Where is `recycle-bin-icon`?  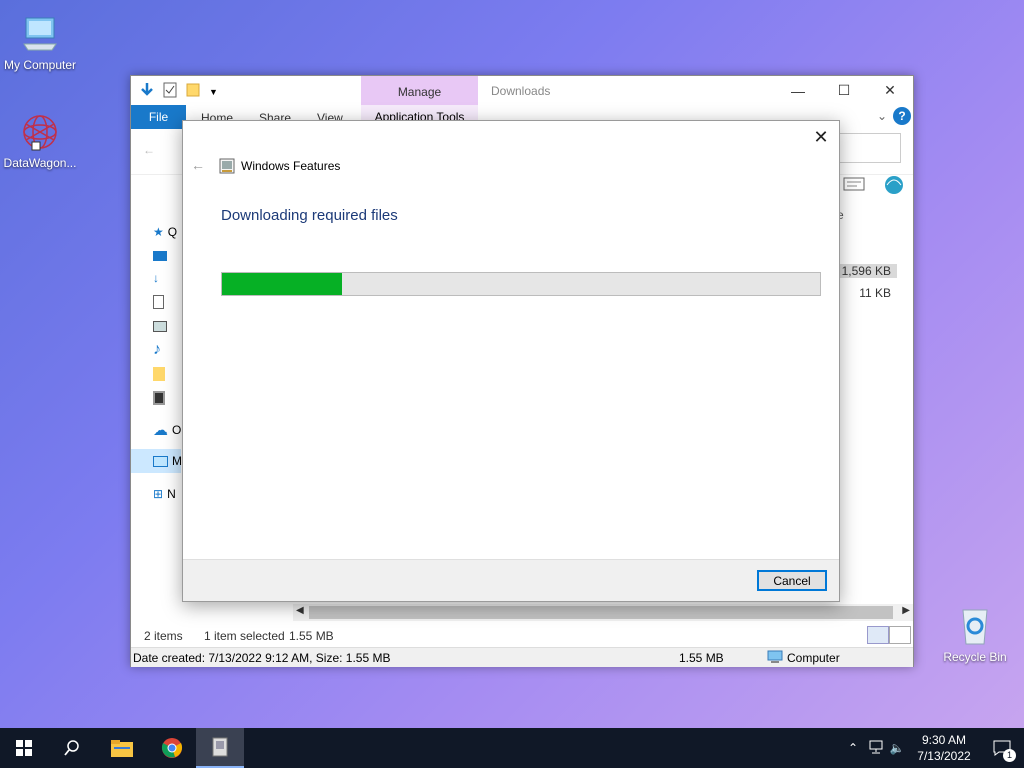
recycle-bin-icon is located at coordinates (975, 626).